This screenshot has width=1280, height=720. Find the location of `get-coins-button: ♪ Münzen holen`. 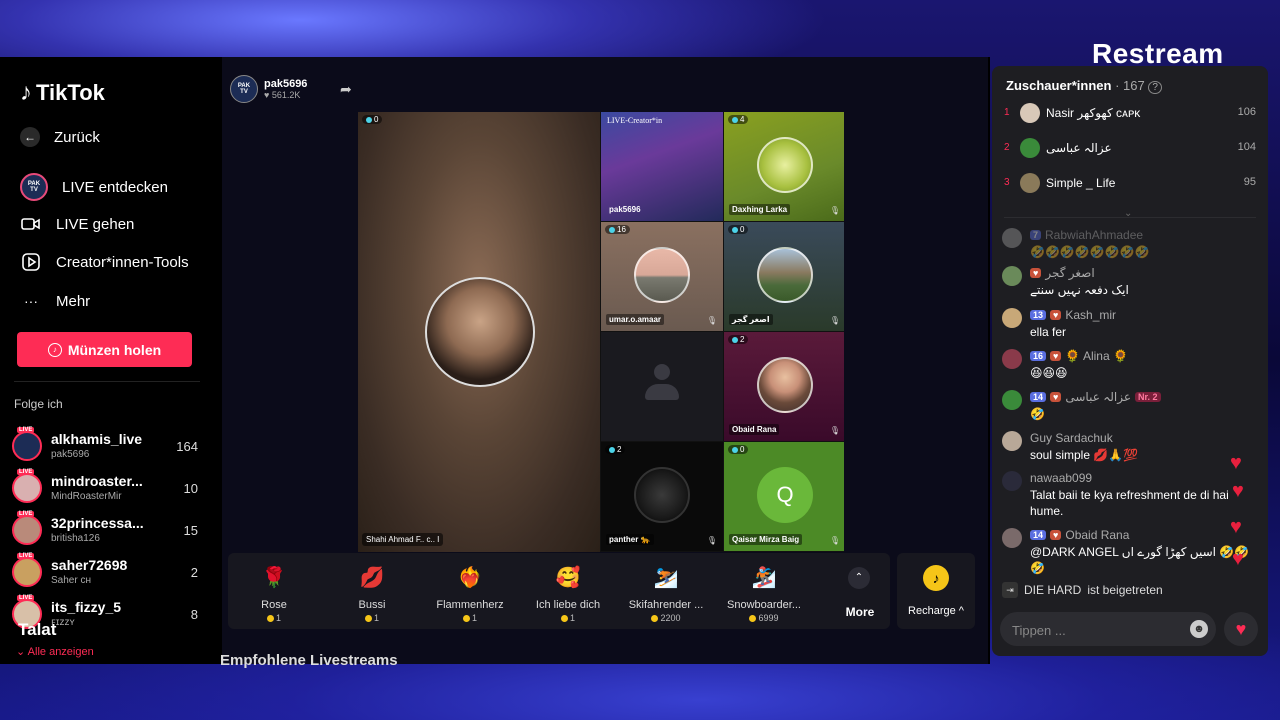

get-coins-button: ♪ Münzen holen is located at coordinates (104, 349).